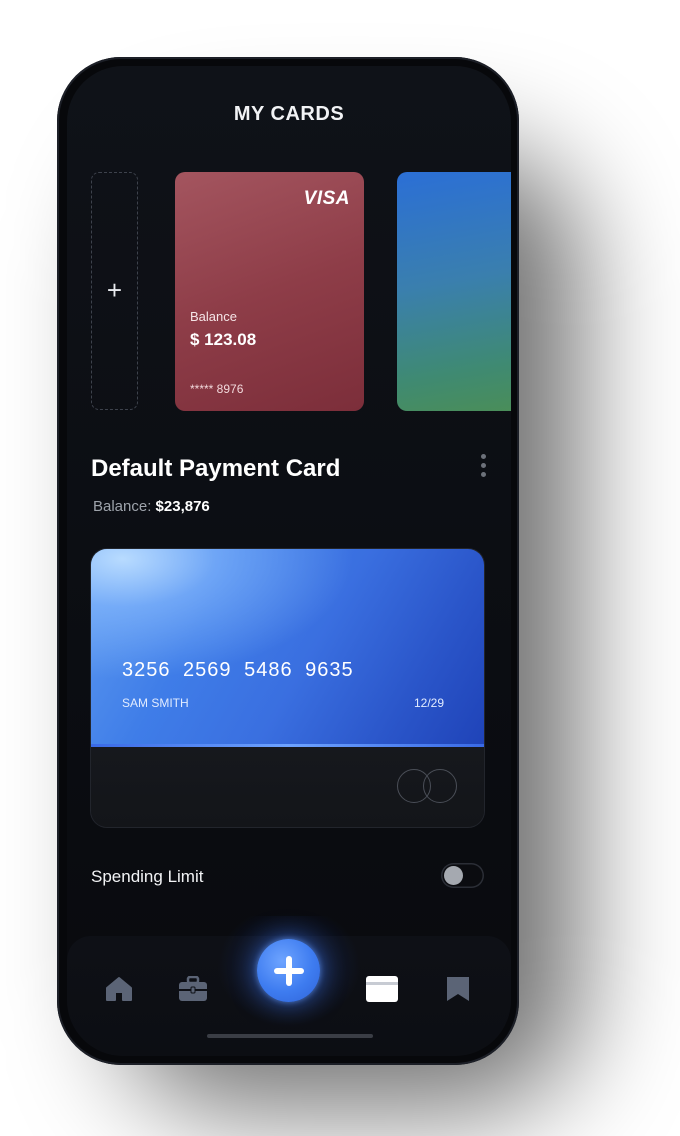 The image size is (680, 1136). I want to click on add-card-button: +, so click(114, 291).